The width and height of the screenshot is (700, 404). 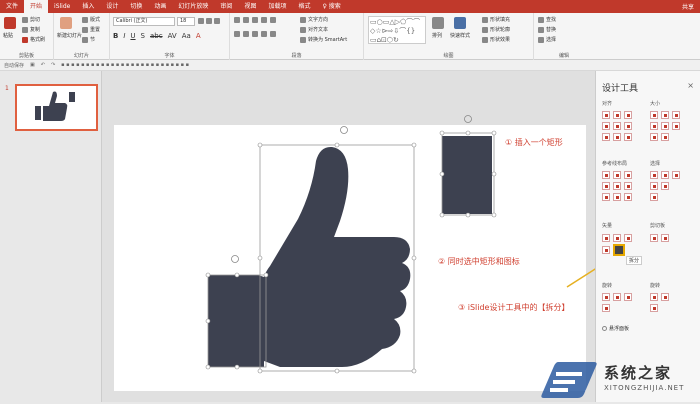 What do you see at coordinates (209, 21) in the screenshot?
I see `font-size-buttons` at bounding box center [209, 21].